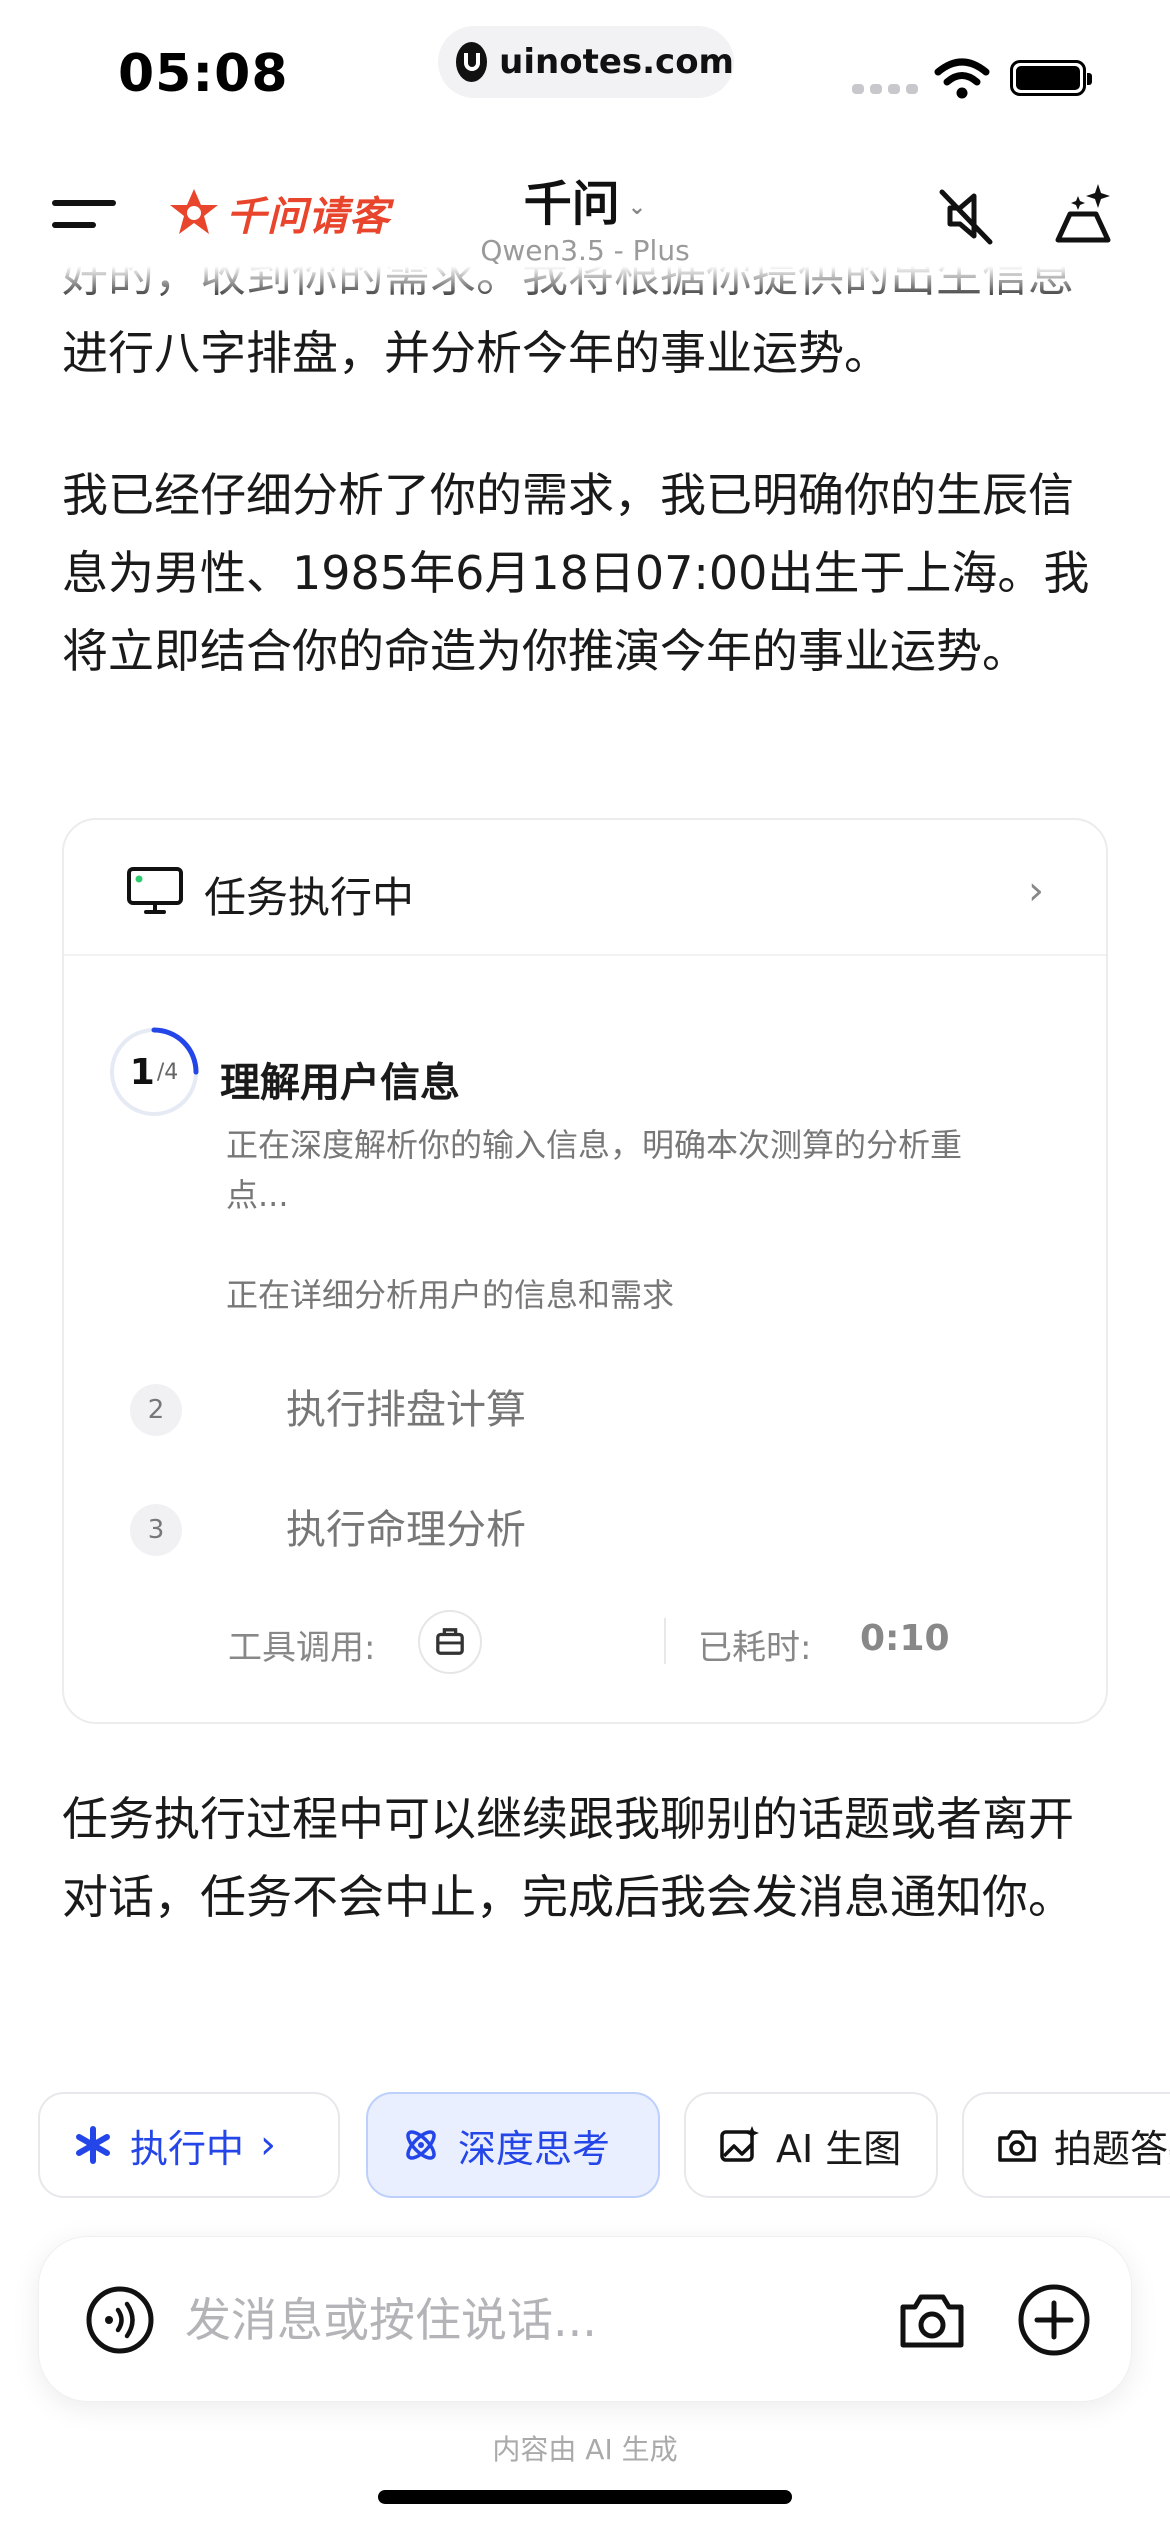 The height and width of the screenshot is (2532, 1170). Describe the element at coordinates (406, 1410) in the screenshot. I see `step-label: 执行排盘计算` at that location.